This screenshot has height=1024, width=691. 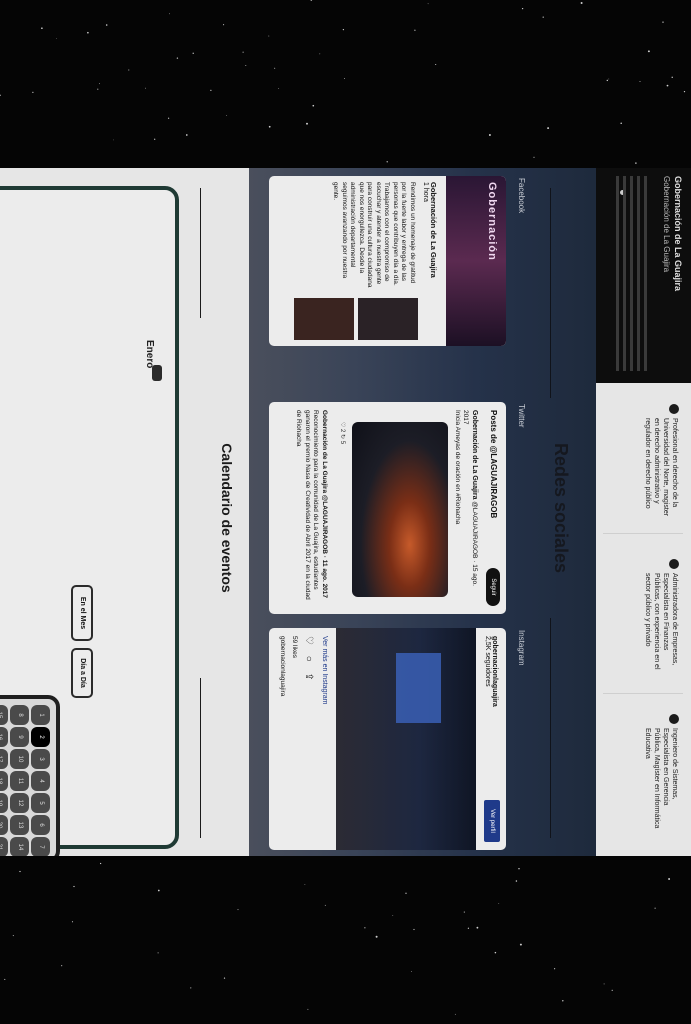 What do you see at coordinates (643, 693) in the screenshot?
I see `divider` at bounding box center [643, 693].